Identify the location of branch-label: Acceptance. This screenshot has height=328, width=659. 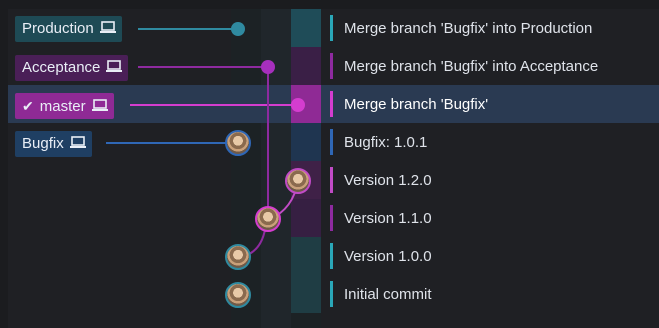
(61, 67).